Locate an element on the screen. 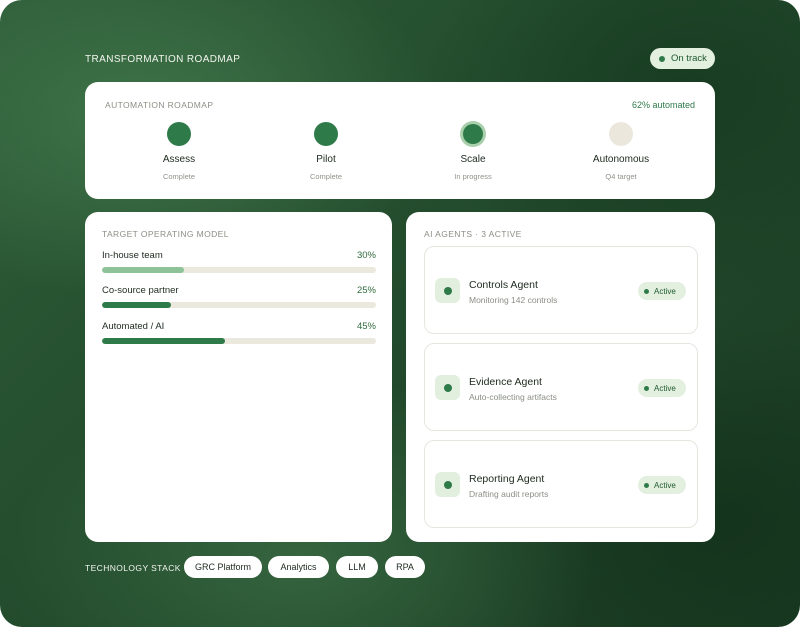 The height and width of the screenshot is (627, 800). stage-autonomous: Autonomous Q4 target is located at coordinates (621, 151).